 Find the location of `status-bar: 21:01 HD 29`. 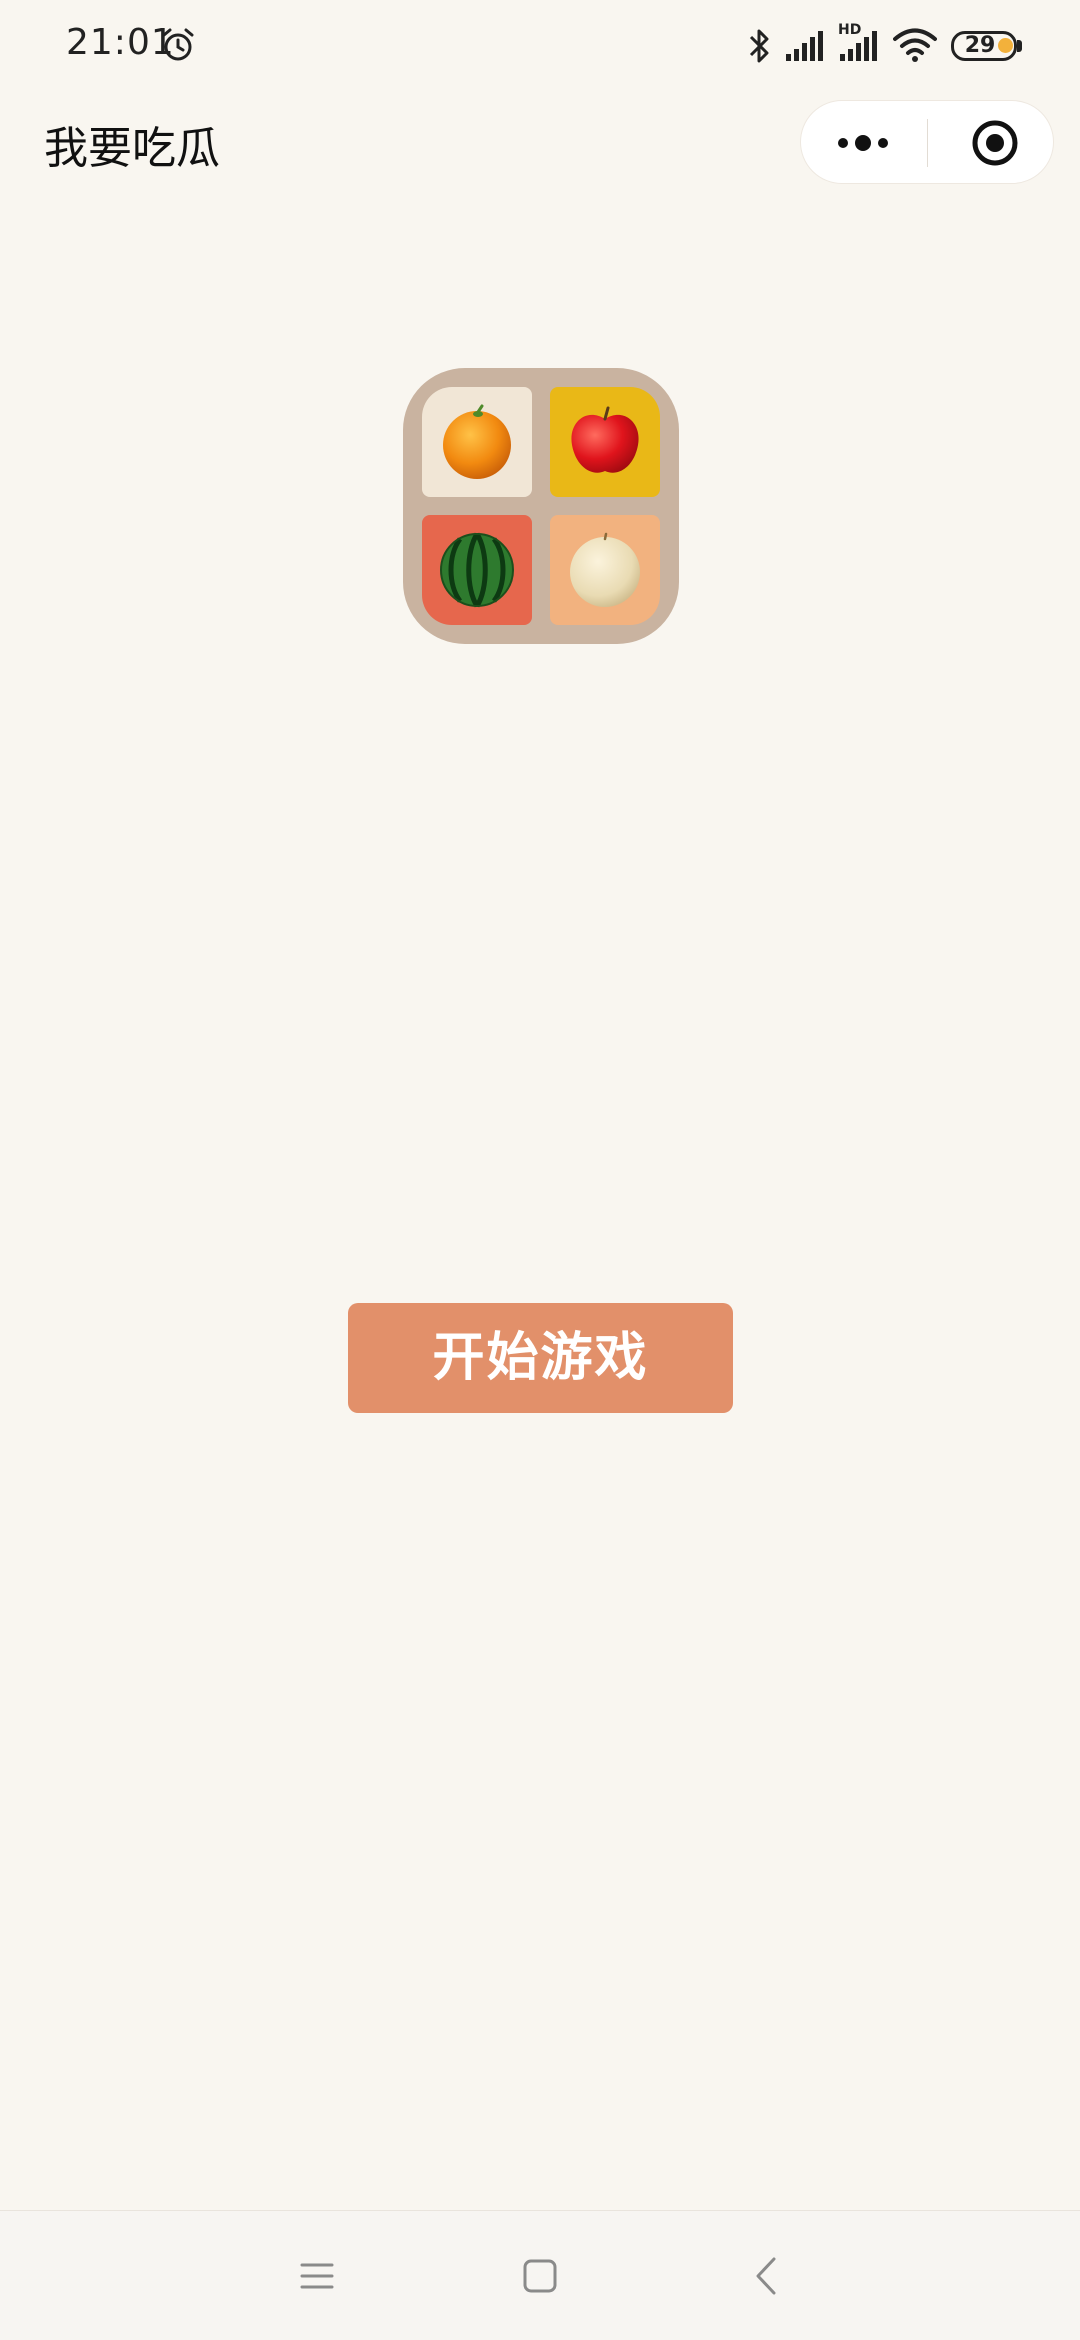

status-bar: 21:01 HD 29 is located at coordinates (540, 48).